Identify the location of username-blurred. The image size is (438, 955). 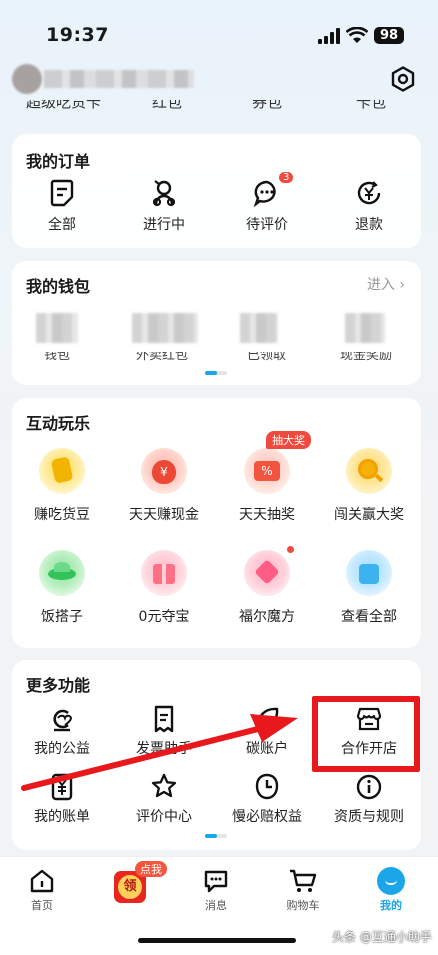
(119, 79).